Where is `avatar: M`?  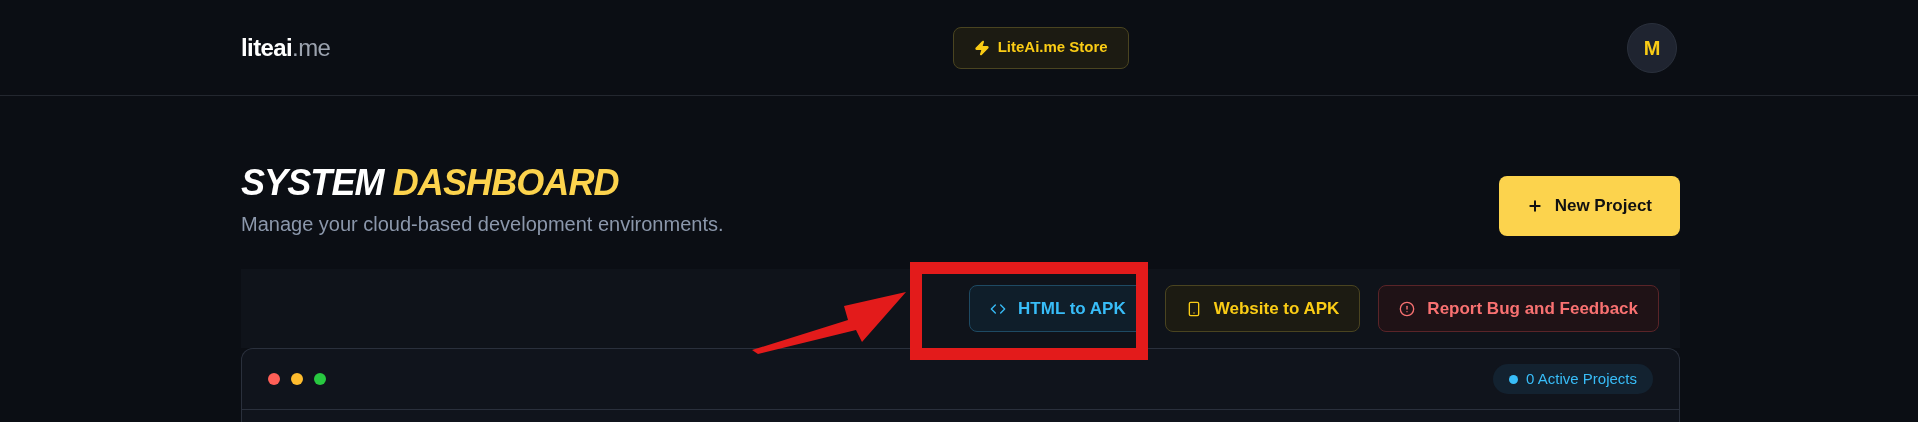 avatar: M is located at coordinates (1652, 47).